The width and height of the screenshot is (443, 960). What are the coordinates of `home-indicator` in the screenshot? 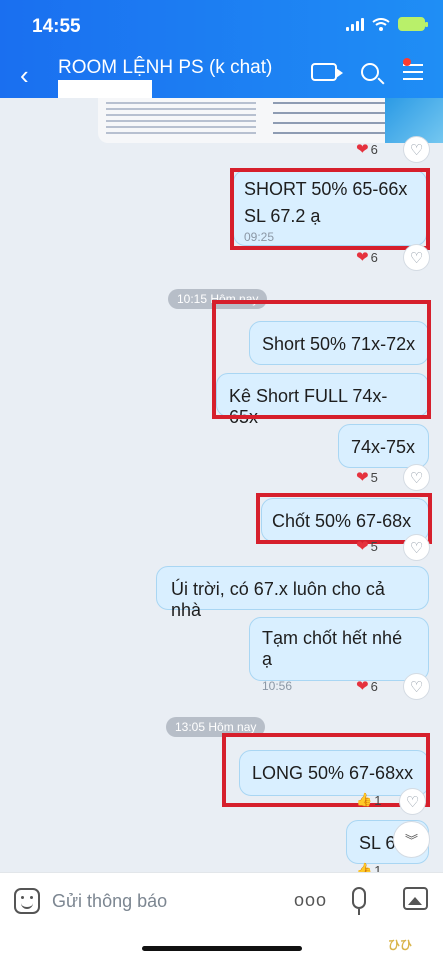 It's located at (222, 948).